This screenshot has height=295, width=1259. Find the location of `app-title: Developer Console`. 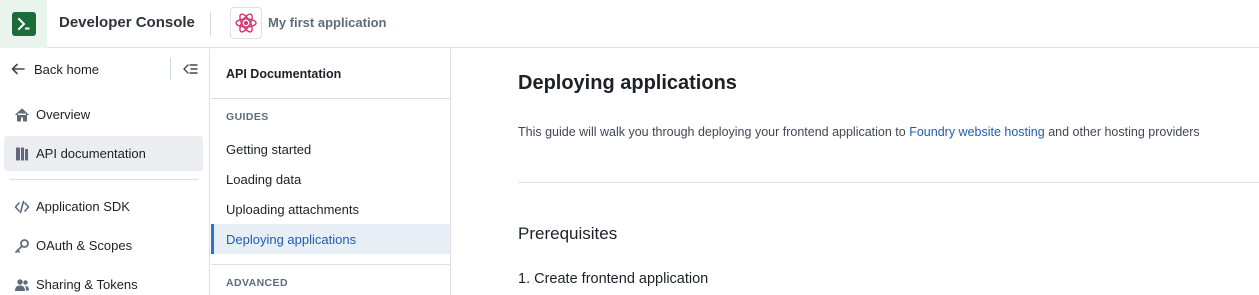

app-title: Developer Console is located at coordinates (127, 22).